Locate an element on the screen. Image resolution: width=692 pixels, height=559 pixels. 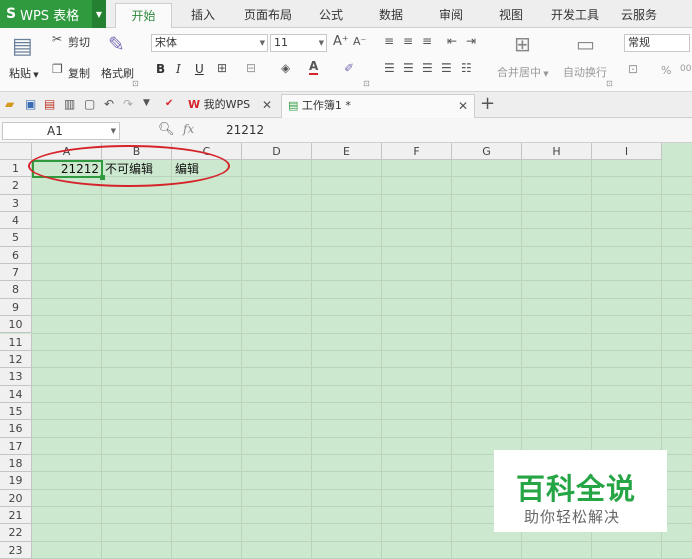
tab-page-layout: 页面布局 is located at coordinates (268, 14).